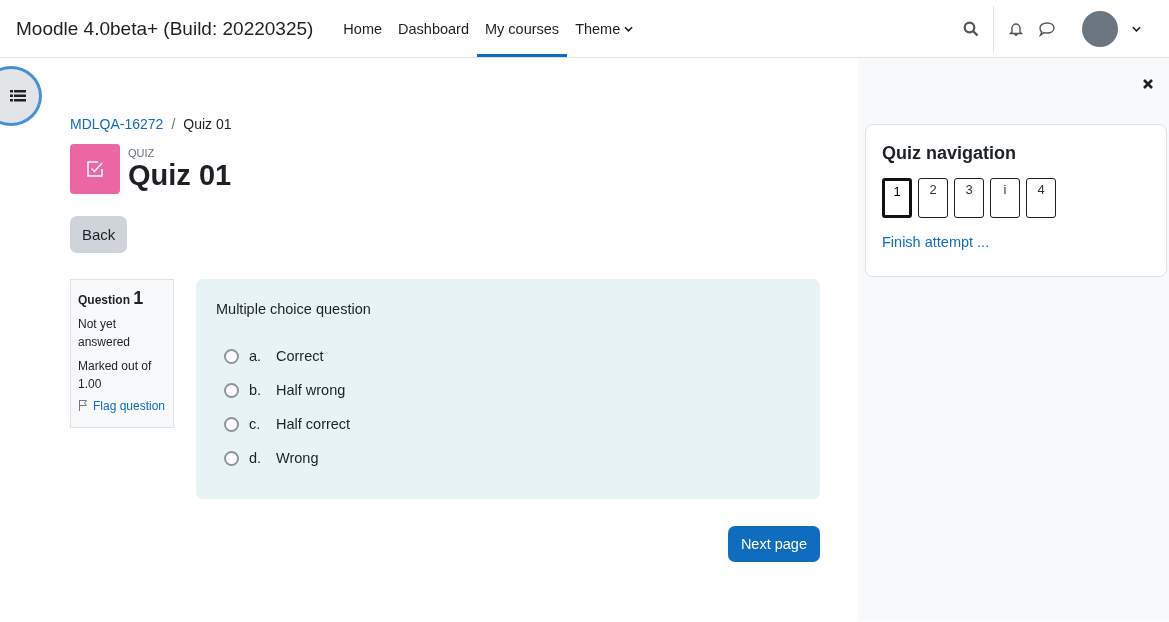  Describe the element at coordinates (1100, 28) in the screenshot. I see `user-avatar` at that location.